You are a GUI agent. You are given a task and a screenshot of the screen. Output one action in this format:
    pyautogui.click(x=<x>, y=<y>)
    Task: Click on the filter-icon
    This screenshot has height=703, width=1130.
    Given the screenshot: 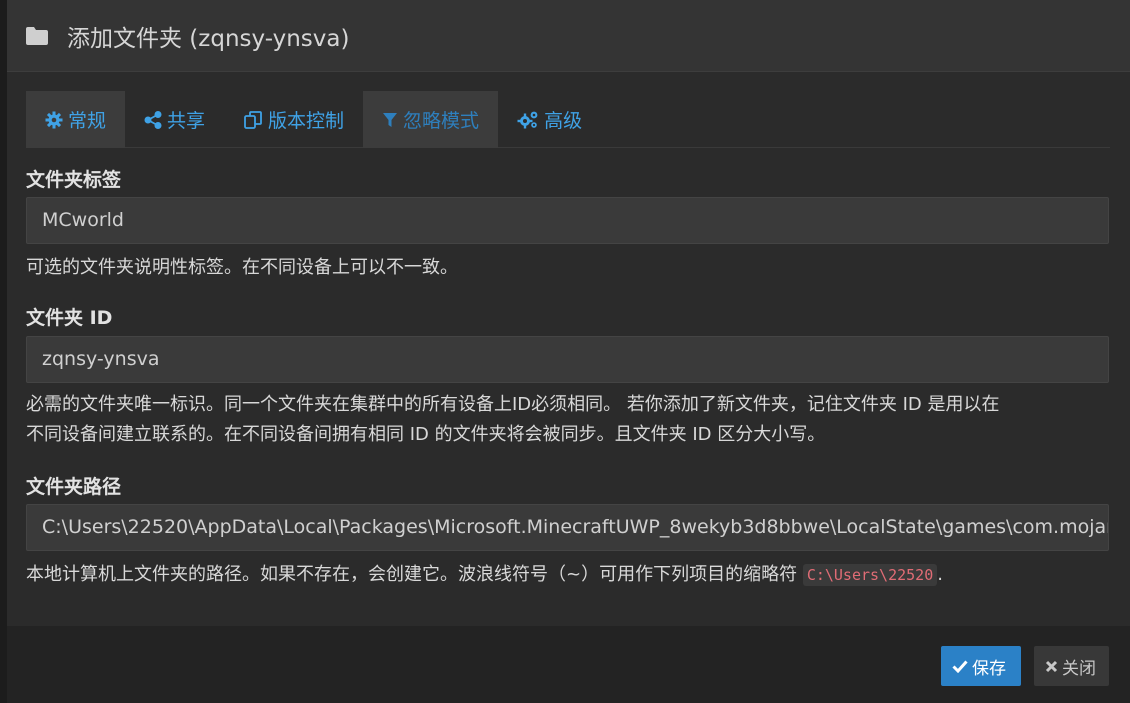 What is the action you would take?
    pyautogui.click(x=390, y=119)
    